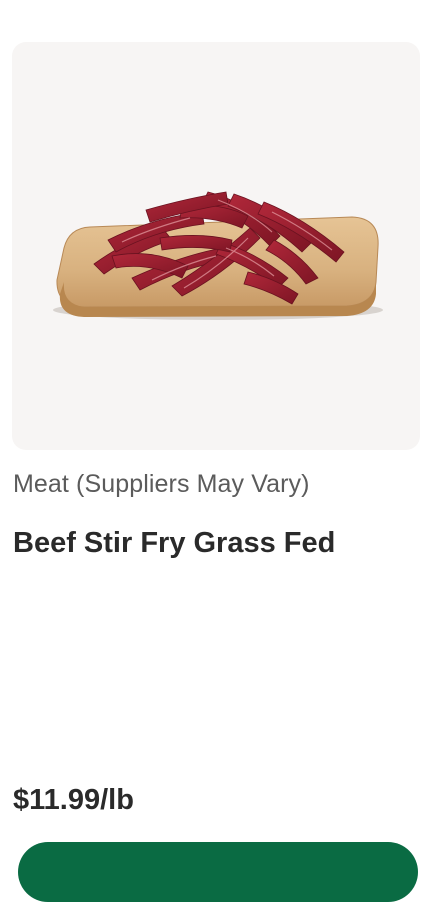 Image resolution: width=440 pixels, height=902 pixels. What do you see at coordinates (218, 255) in the screenshot?
I see `product-photo` at bounding box center [218, 255].